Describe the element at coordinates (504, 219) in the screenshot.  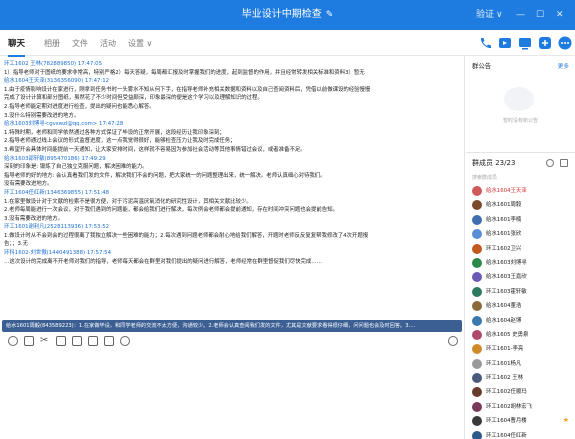
I see `member-name: 给水1601李楠` at that location.